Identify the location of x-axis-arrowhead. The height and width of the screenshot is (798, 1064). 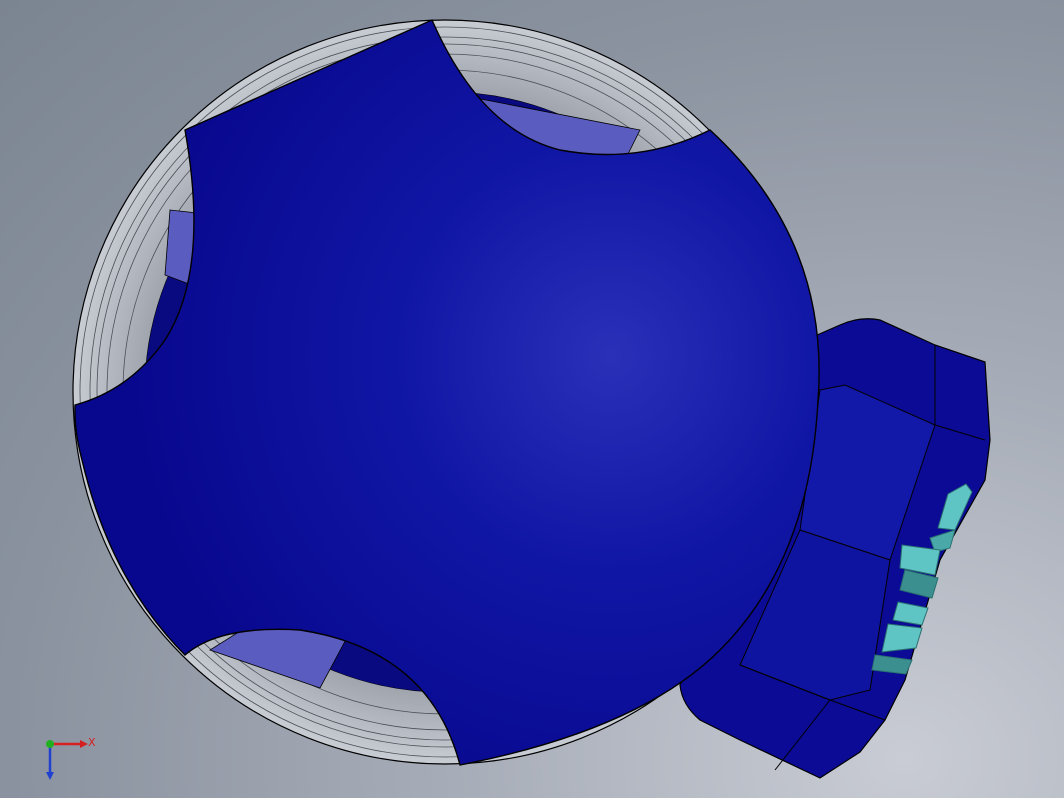
(84, 744).